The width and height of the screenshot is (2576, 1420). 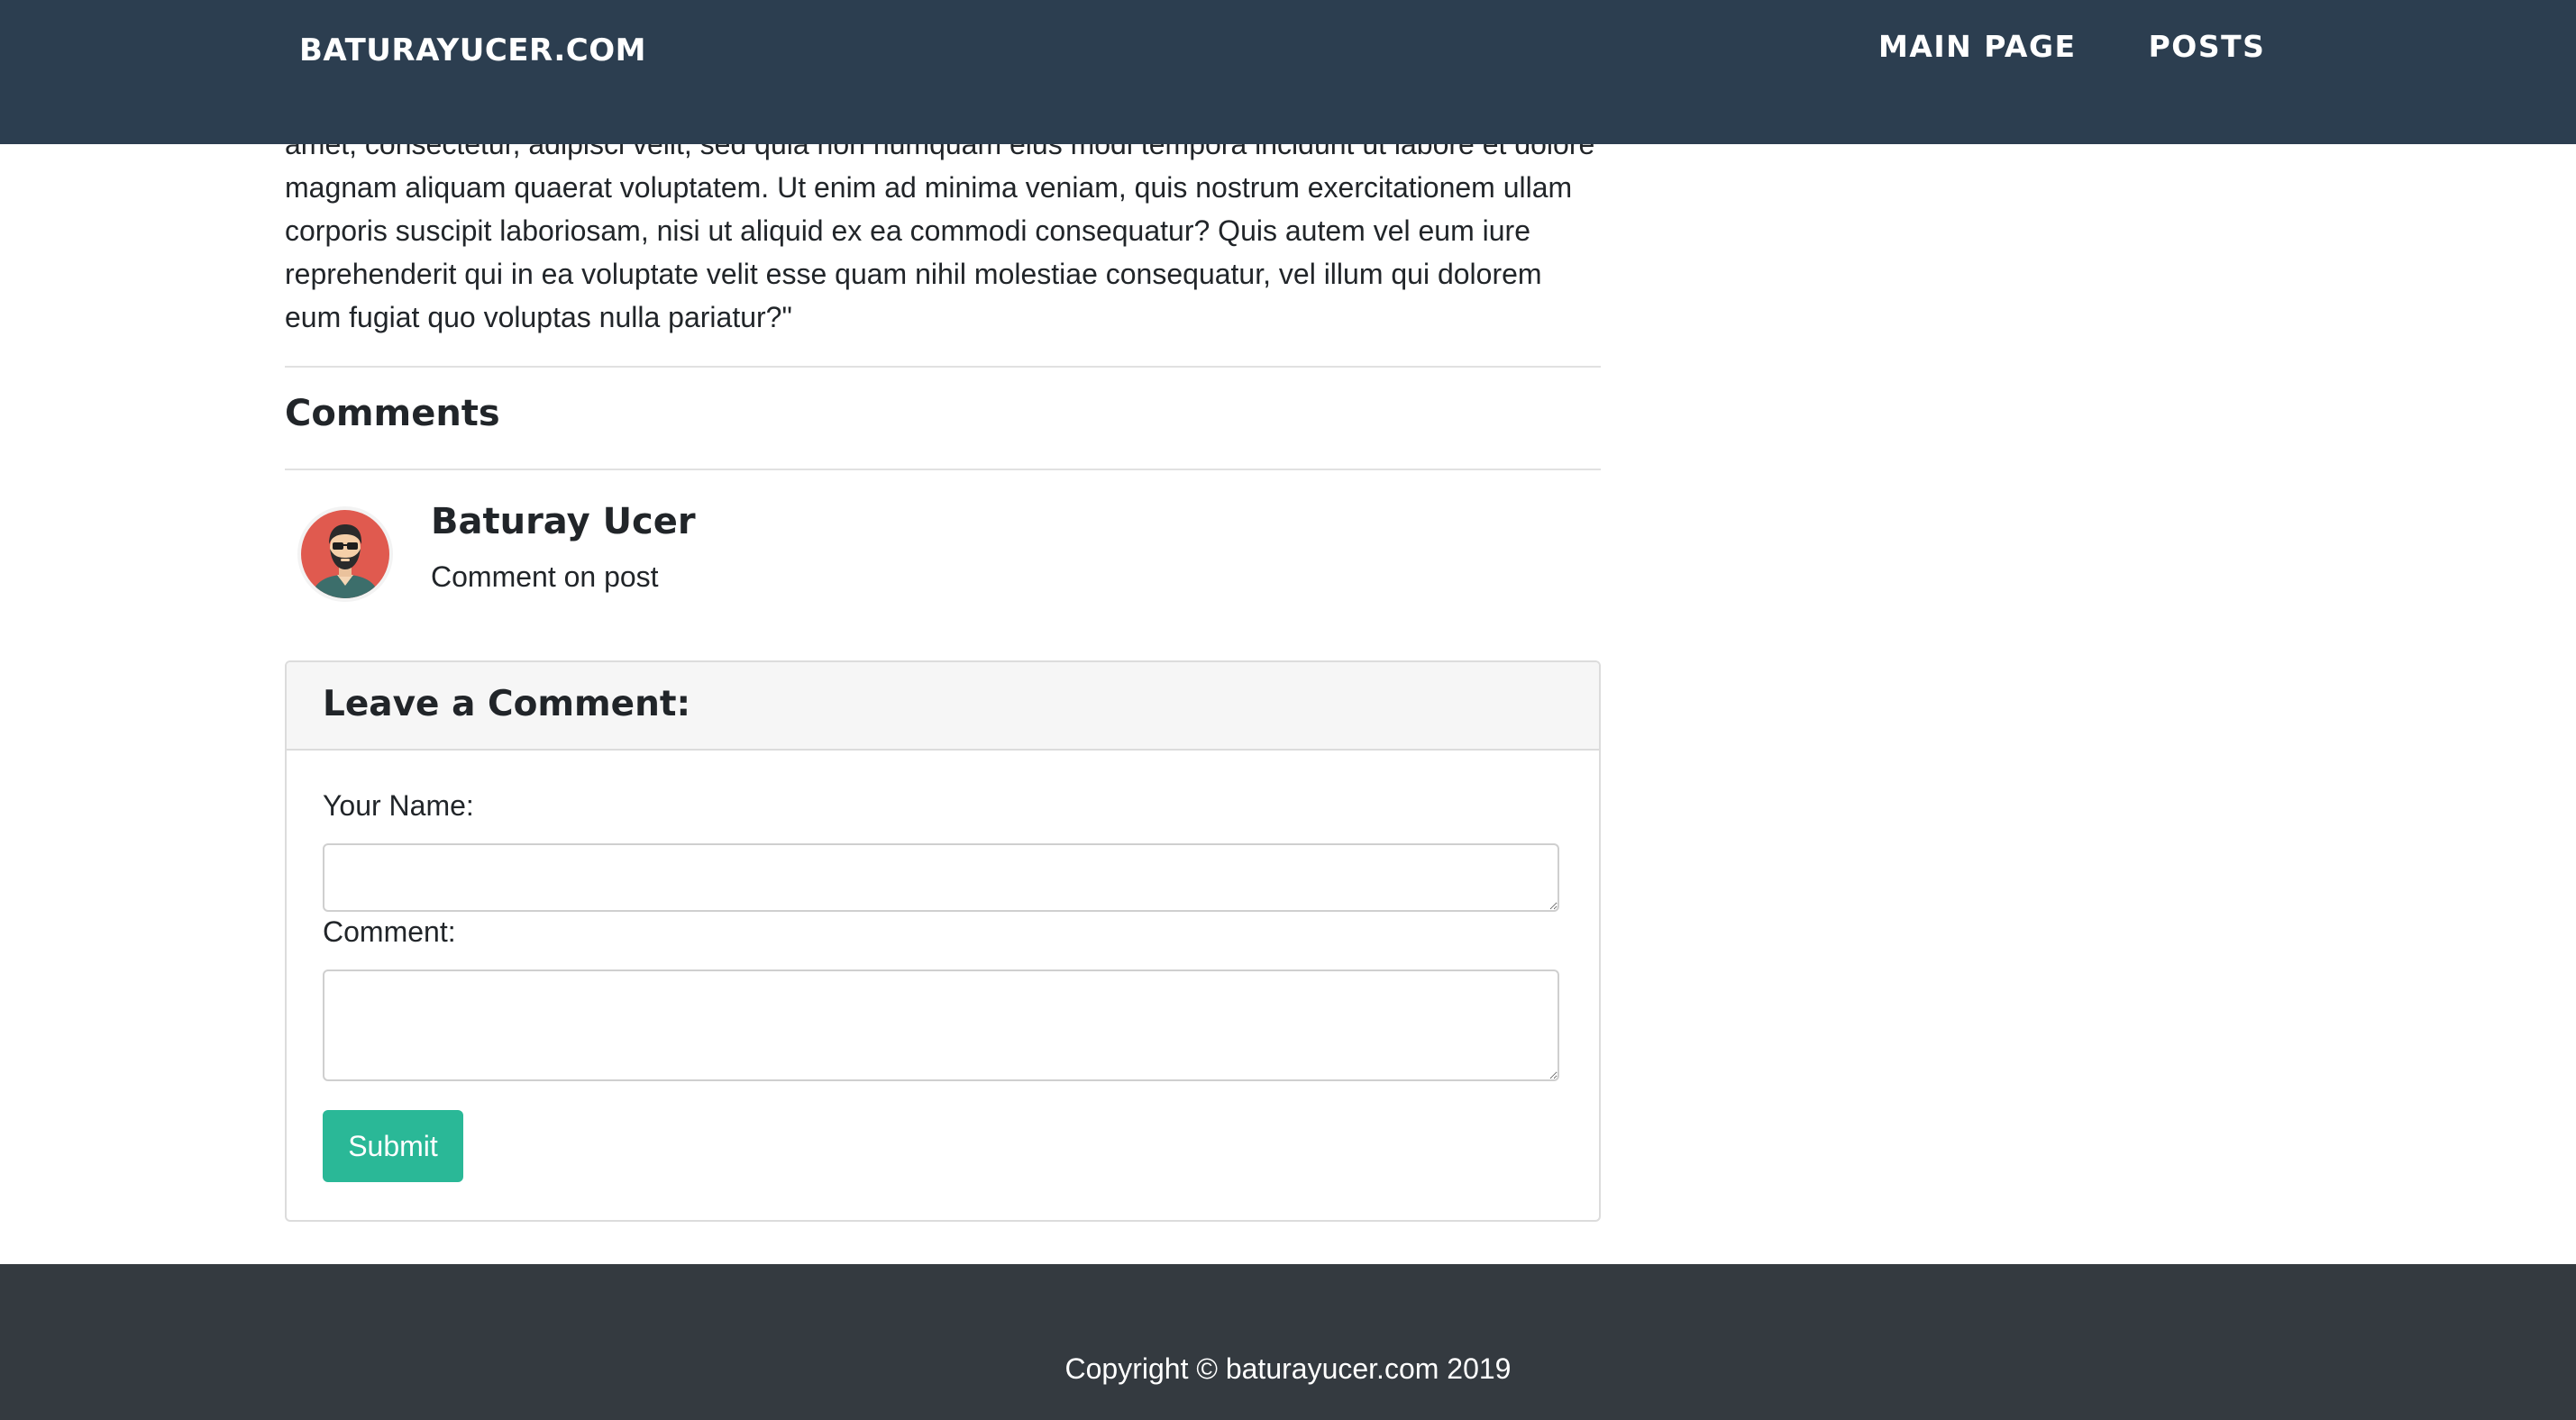 What do you see at coordinates (472, 50) in the screenshot?
I see `brand-logo-link: BATURAYUCER.COM` at bounding box center [472, 50].